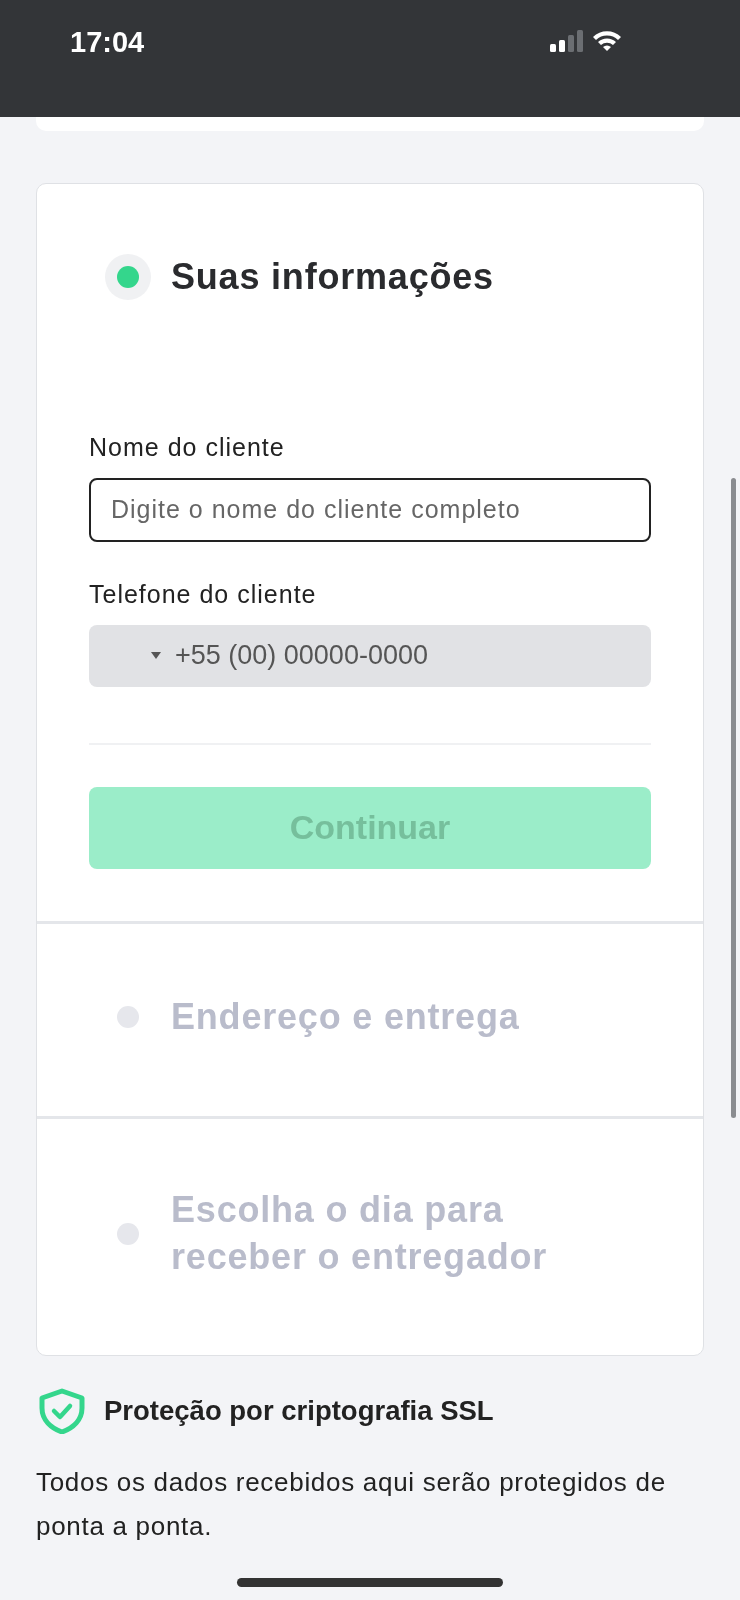 Image resolution: width=740 pixels, height=1600 pixels. What do you see at coordinates (567, 41) in the screenshot?
I see `signal-icon` at bounding box center [567, 41].